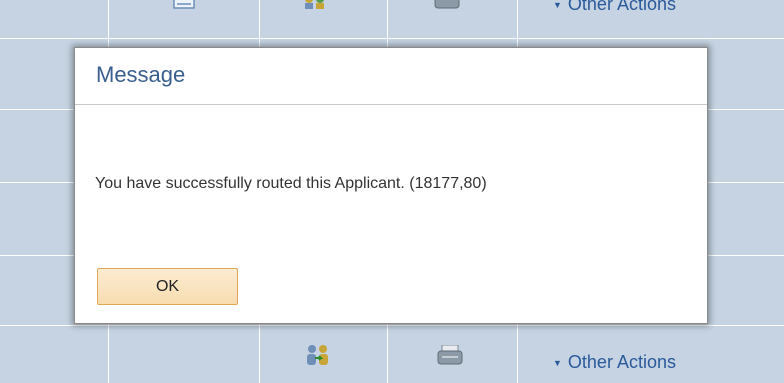 This screenshot has width=784, height=383. I want to click on ok-button: OK, so click(167, 286).